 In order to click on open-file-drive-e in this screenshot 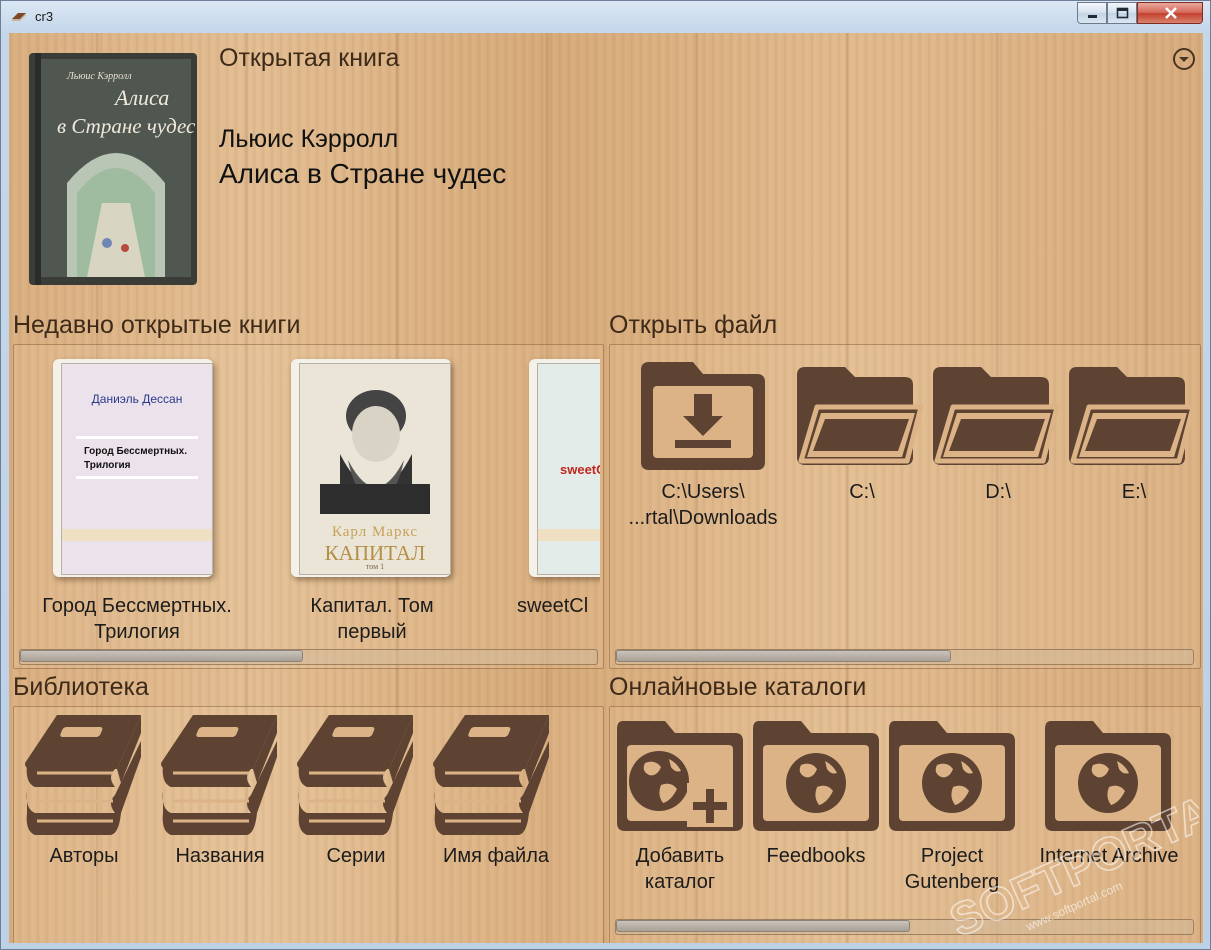, I will do `click(1133, 416)`.